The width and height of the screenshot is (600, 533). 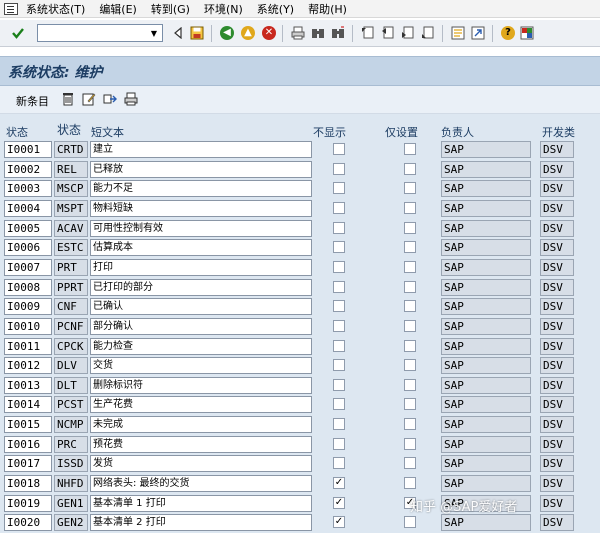 What do you see at coordinates (110, 99) in the screenshot?
I see `transport-icon` at bounding box center [110, 99].